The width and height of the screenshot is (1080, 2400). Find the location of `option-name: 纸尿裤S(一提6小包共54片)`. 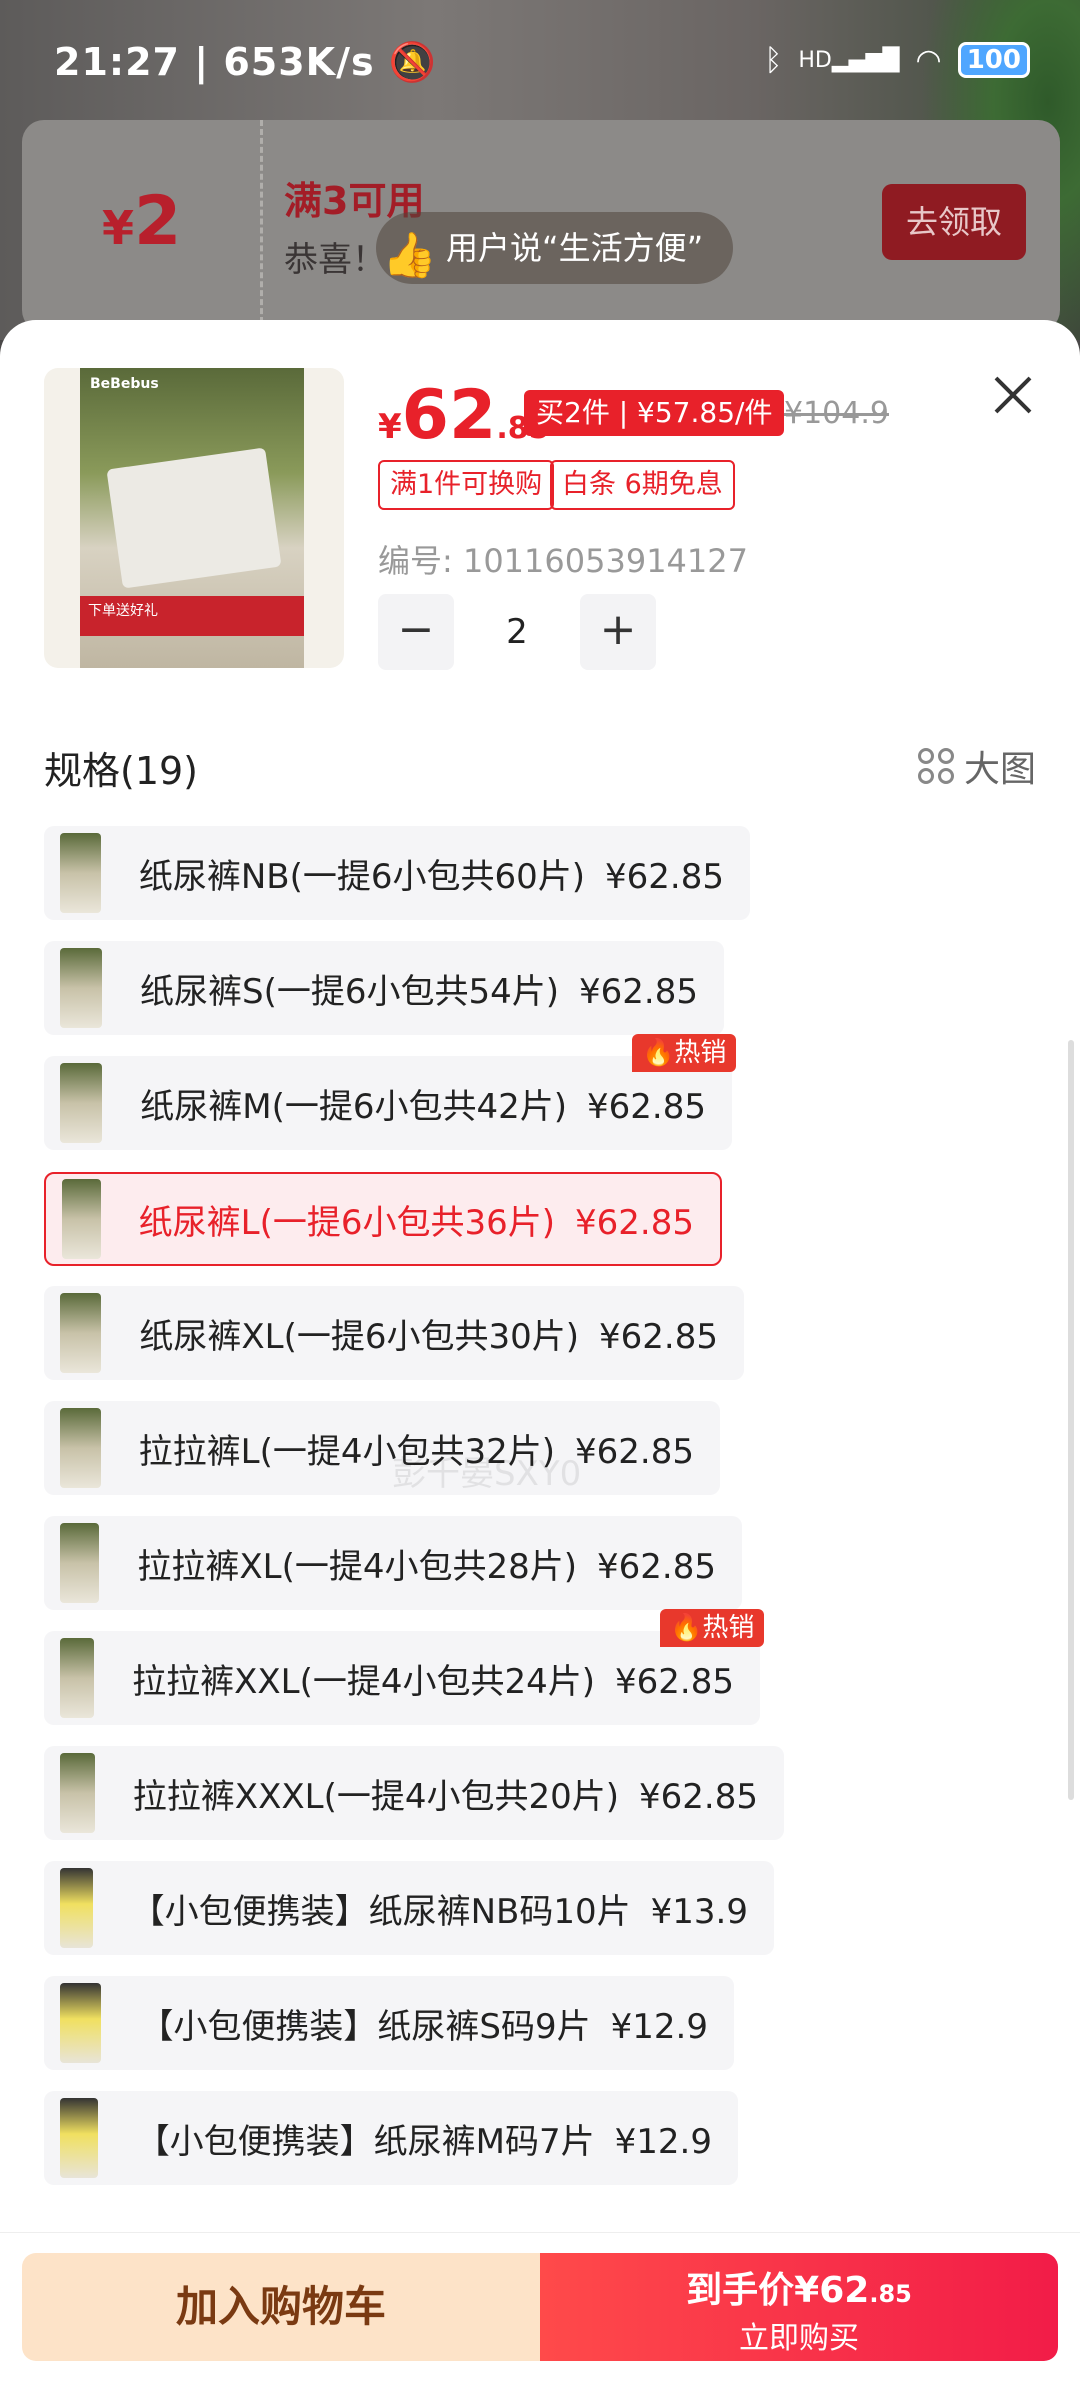

option-name: 纸尿裤S(一提6小包共54片) is located at coordinates (350, 991).